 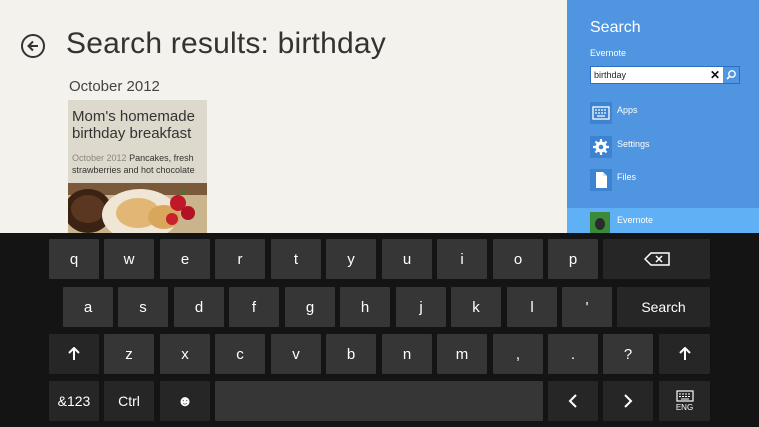 I want to click on result-date: October 2012, so click(x=99, y=158).